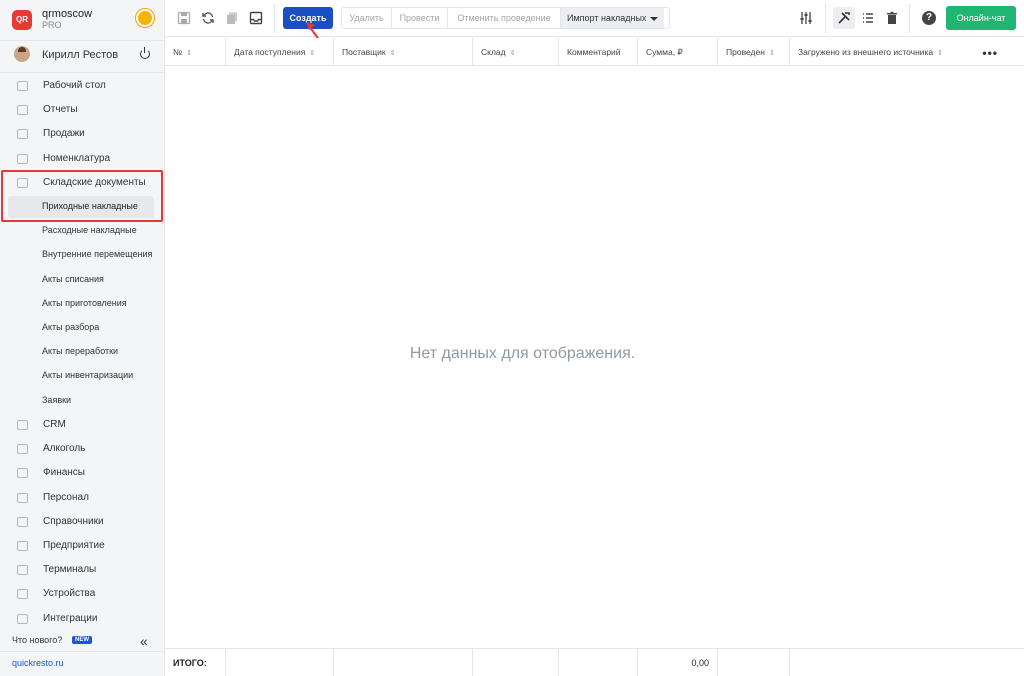  What do you see at coordinates (806, 18) in the screenshot?
I see `filter-settings-icon` at bounding box center [806, 18].